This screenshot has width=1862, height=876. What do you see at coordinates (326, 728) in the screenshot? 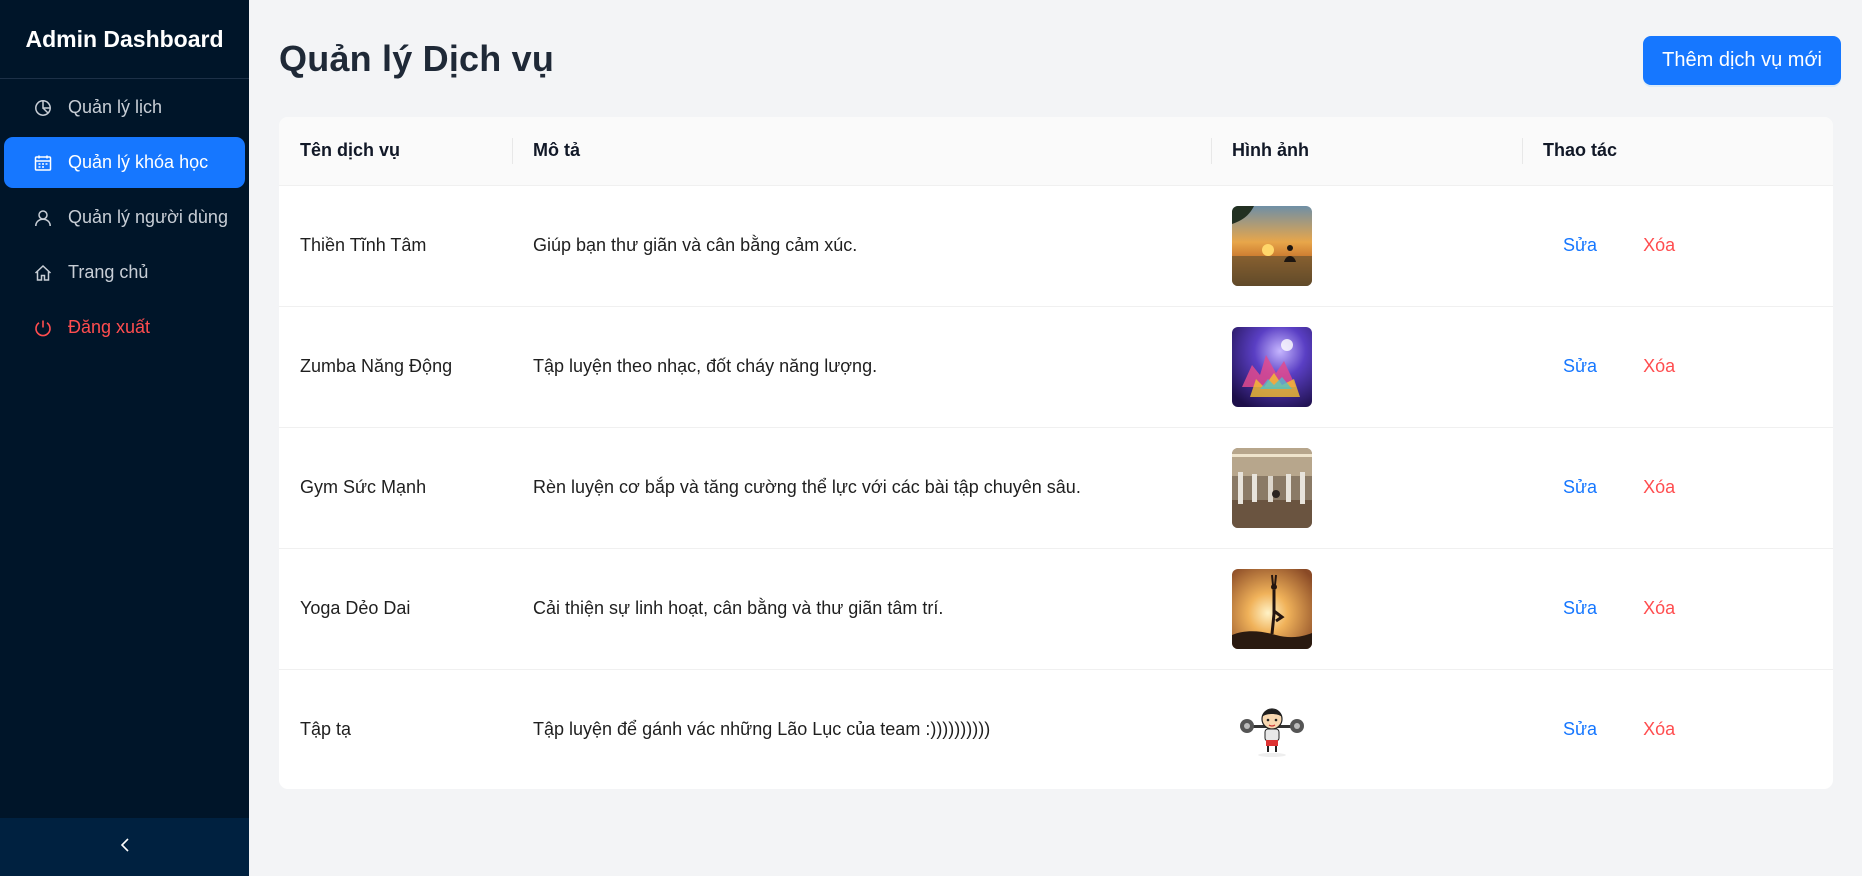
I see `service-name: Tập tạ` at bounding box center [326, 728].